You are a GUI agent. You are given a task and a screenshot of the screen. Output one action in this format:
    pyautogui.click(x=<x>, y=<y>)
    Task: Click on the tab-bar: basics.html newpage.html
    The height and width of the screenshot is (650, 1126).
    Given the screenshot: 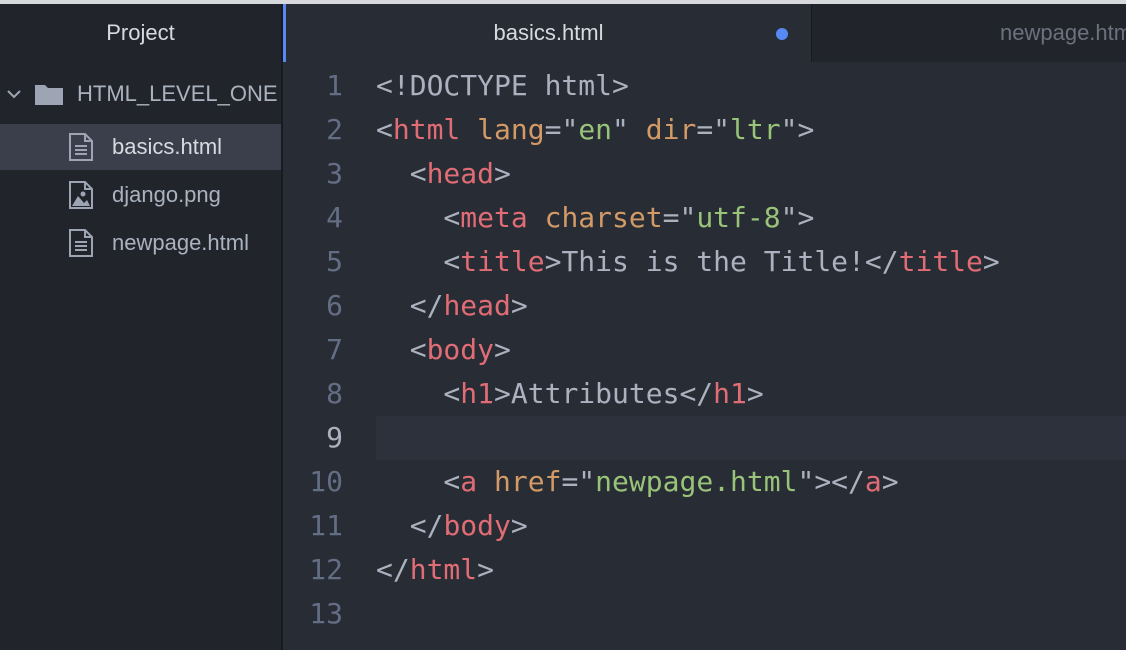 What is the action you would take?
    pyautogui.click(x=704, y=33)
    